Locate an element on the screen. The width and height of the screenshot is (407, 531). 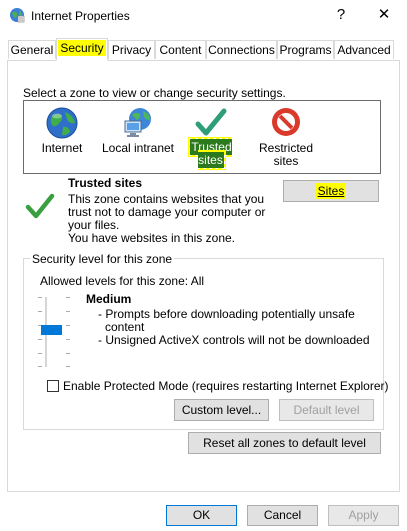
zone-internet-label: Internet is located at coordinates (62, 148).